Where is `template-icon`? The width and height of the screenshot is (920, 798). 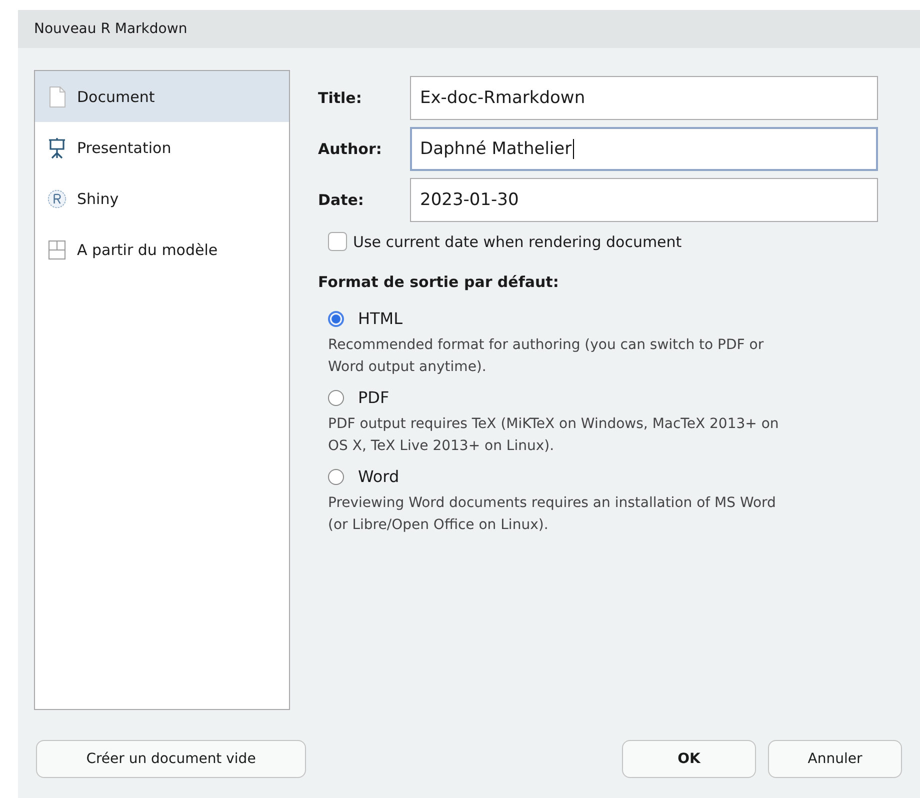
template-icon is located at coordinates (57, 249).